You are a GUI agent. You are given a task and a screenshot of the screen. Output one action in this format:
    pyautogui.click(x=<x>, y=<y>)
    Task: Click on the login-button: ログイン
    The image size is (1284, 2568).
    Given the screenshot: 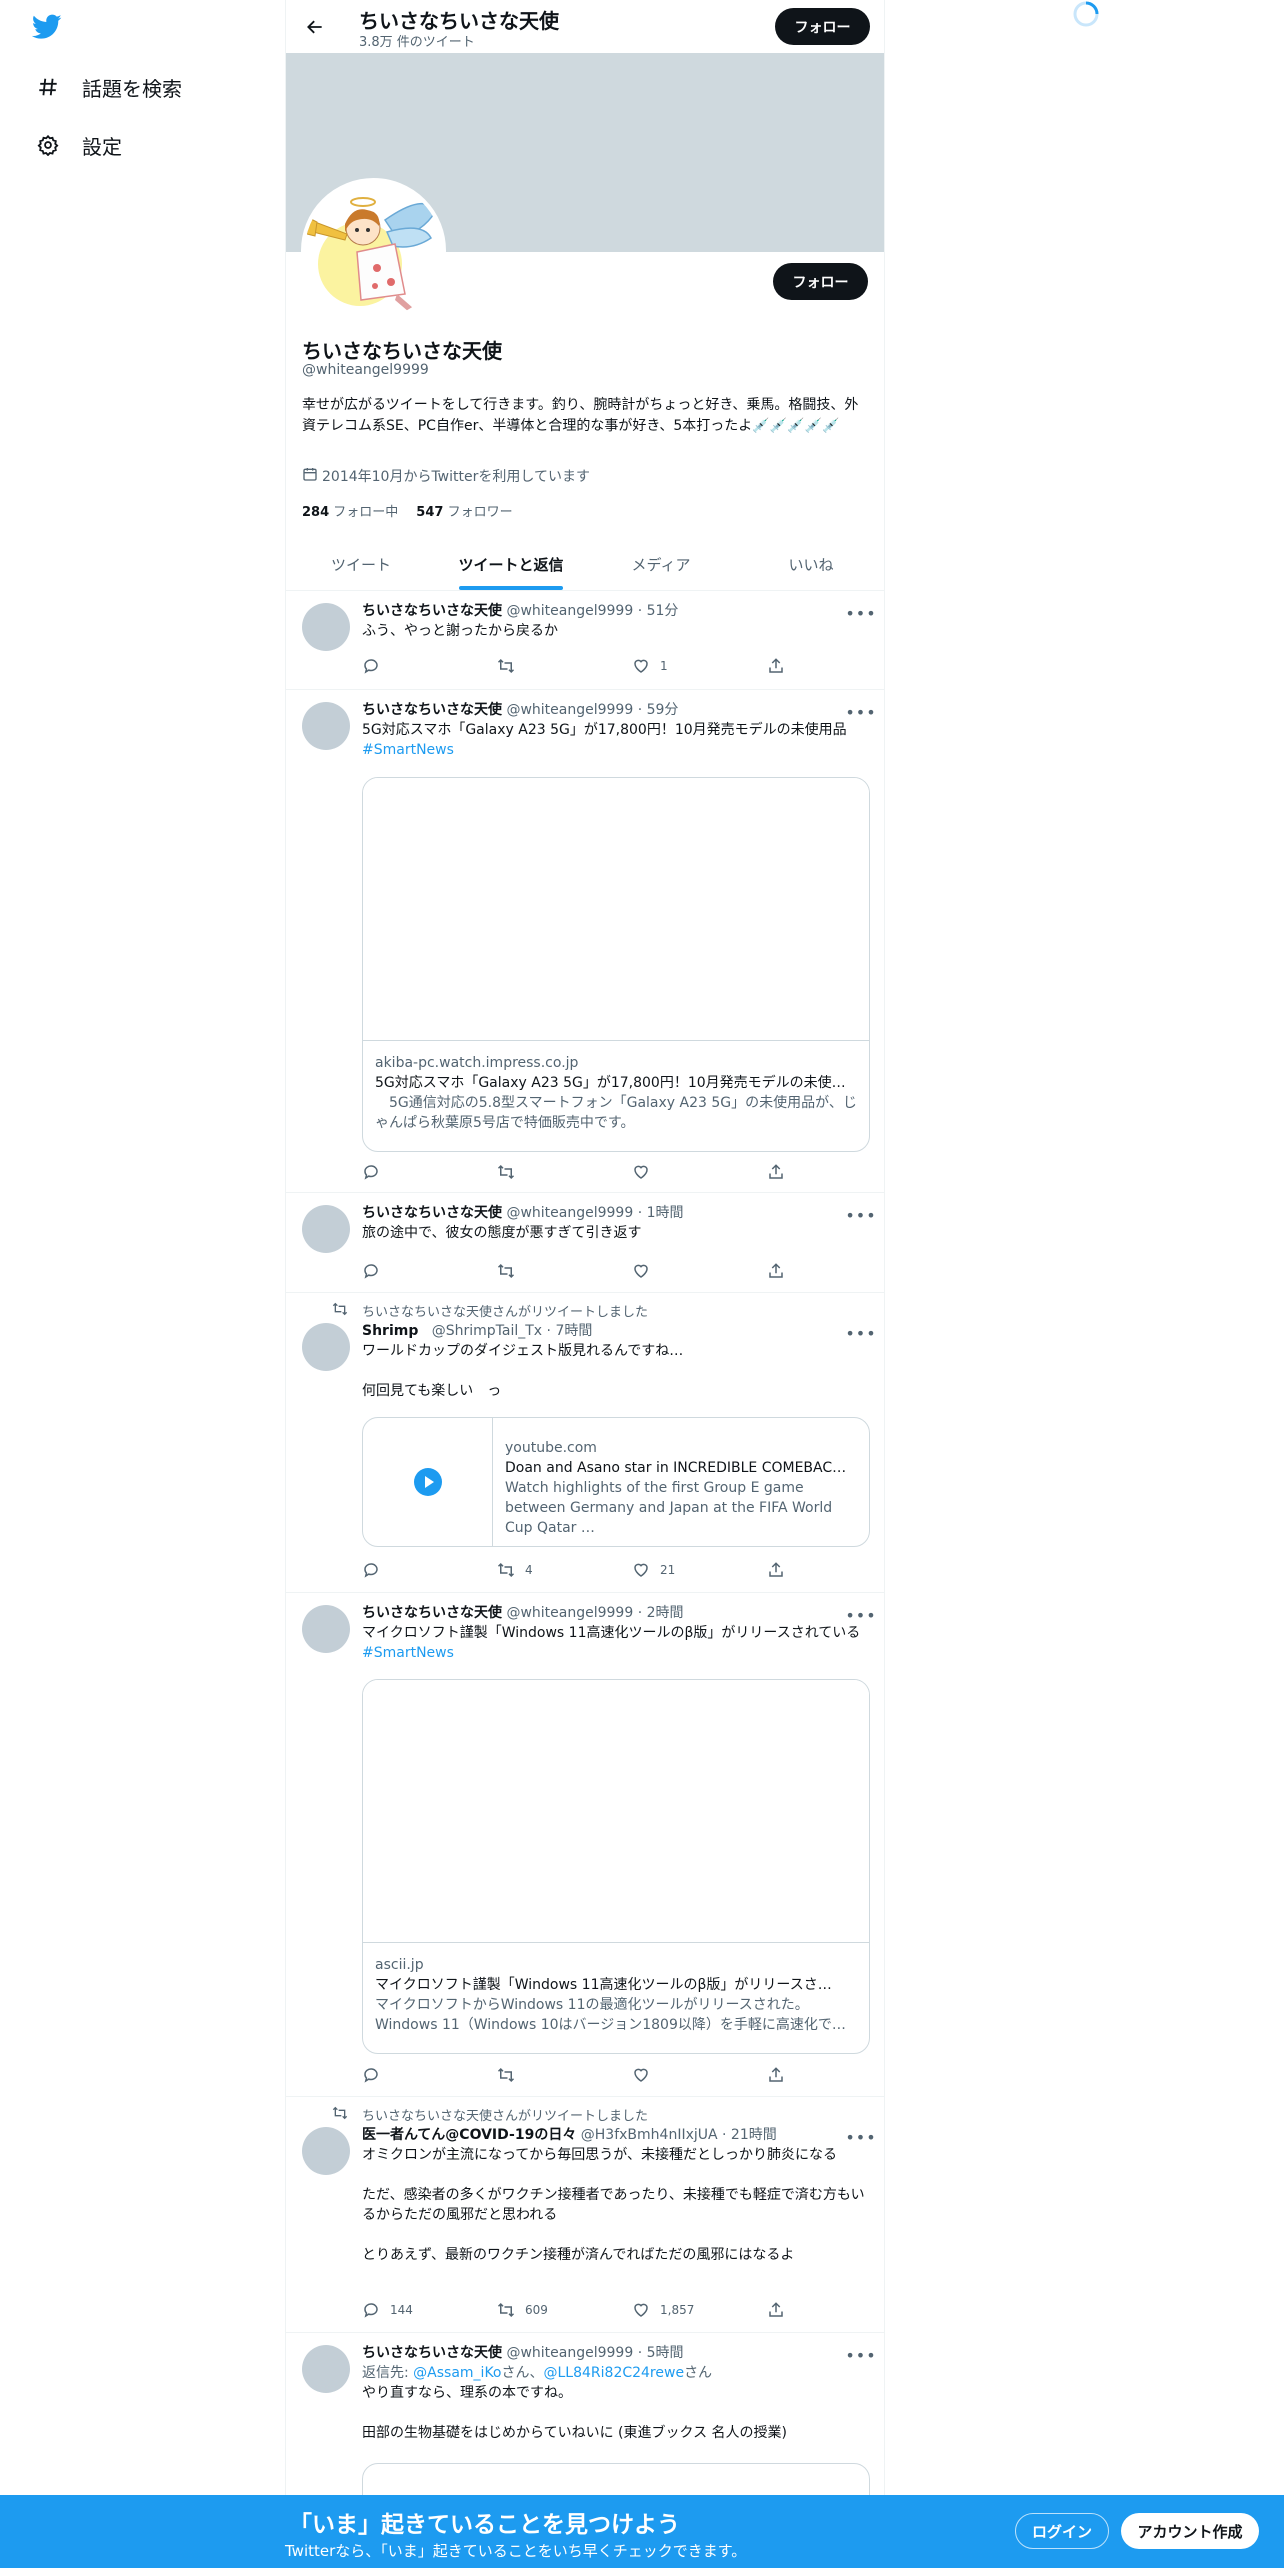 What is the action you would take?
    pyautogui.click(x=1062, y=2531)
    